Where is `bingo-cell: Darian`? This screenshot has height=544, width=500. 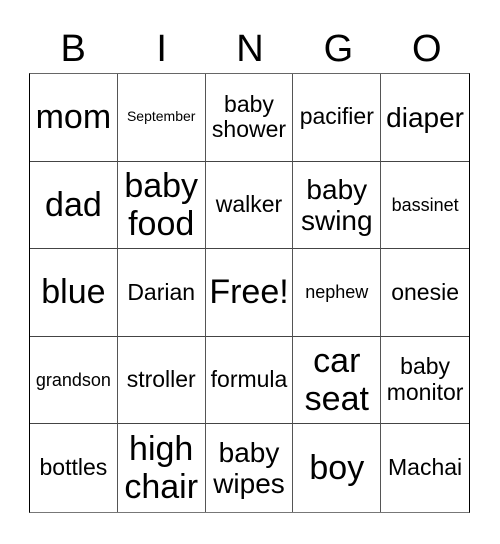 bingo-cell: Darian is located at coordinates (161, 293).